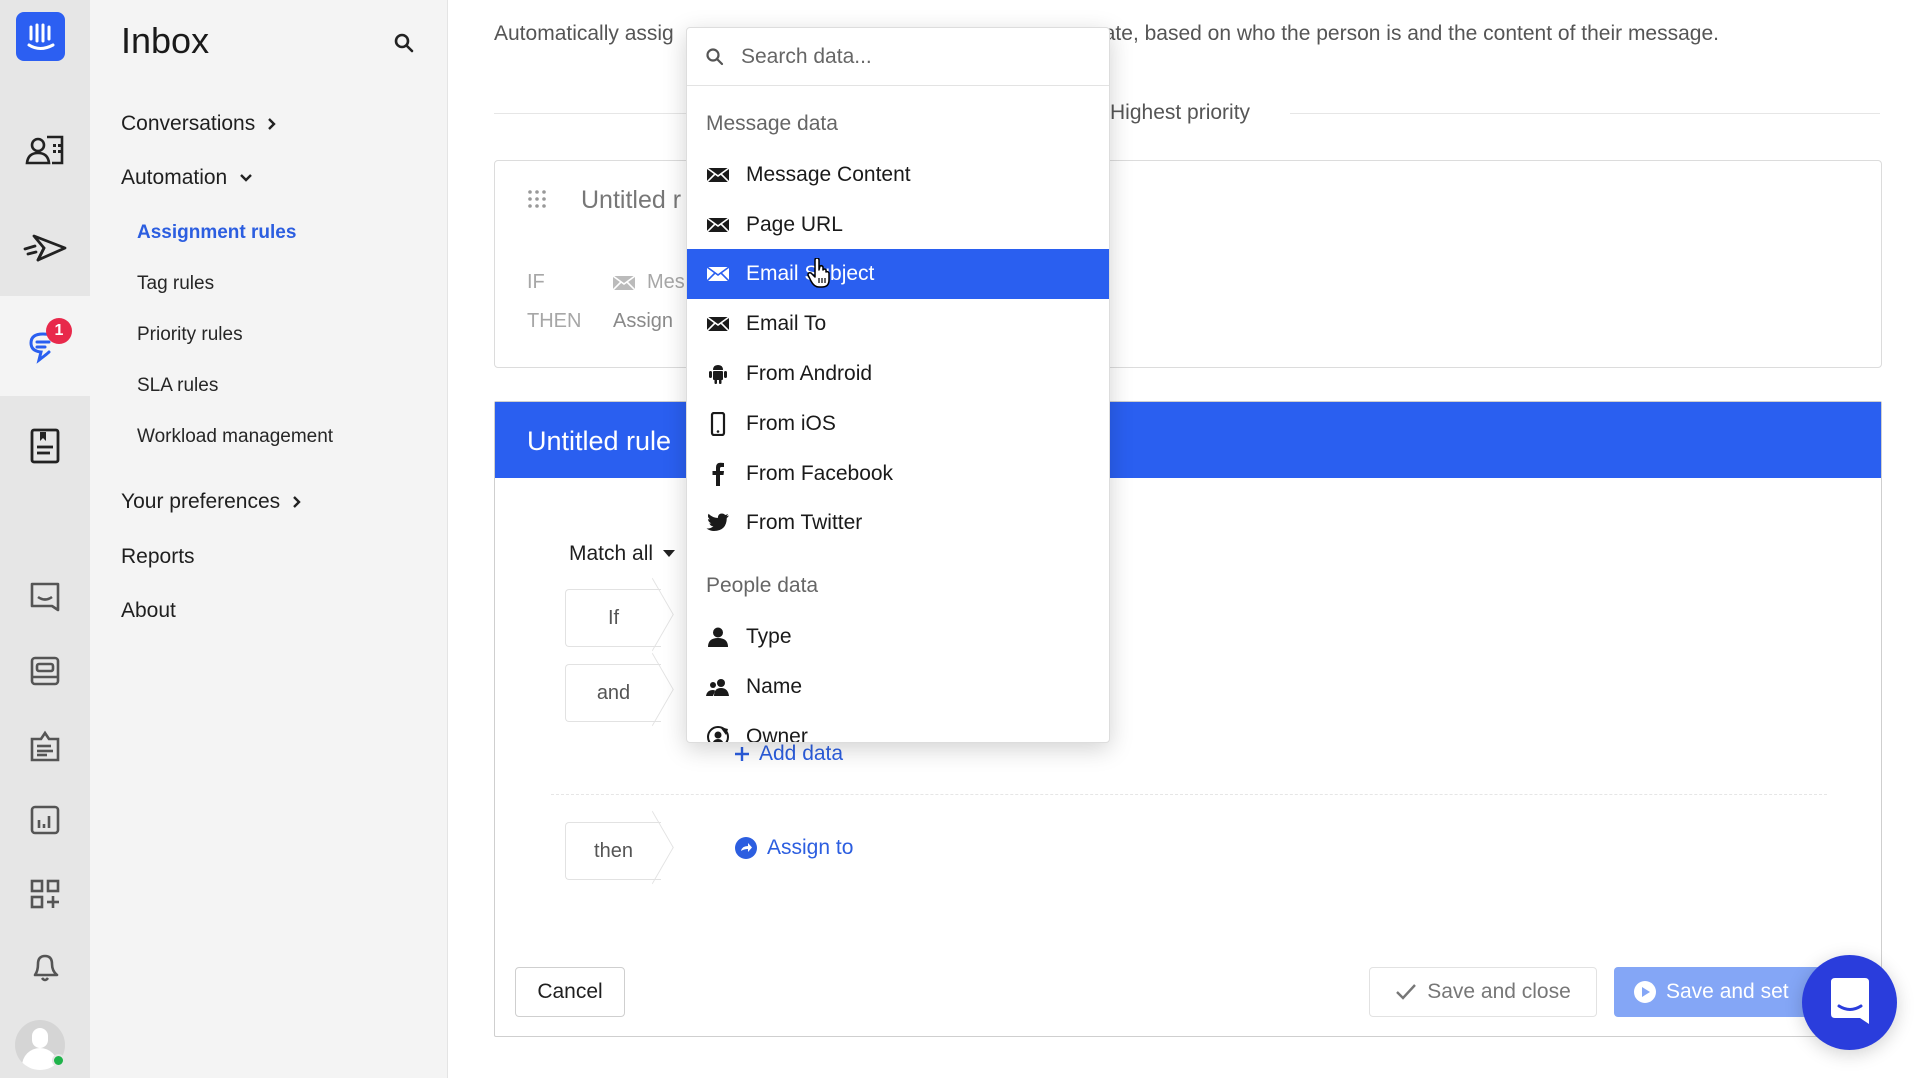 This screenshot has width=1920, height=1078. I want to click on priority-label: Highest priority, so click(1180, 112).